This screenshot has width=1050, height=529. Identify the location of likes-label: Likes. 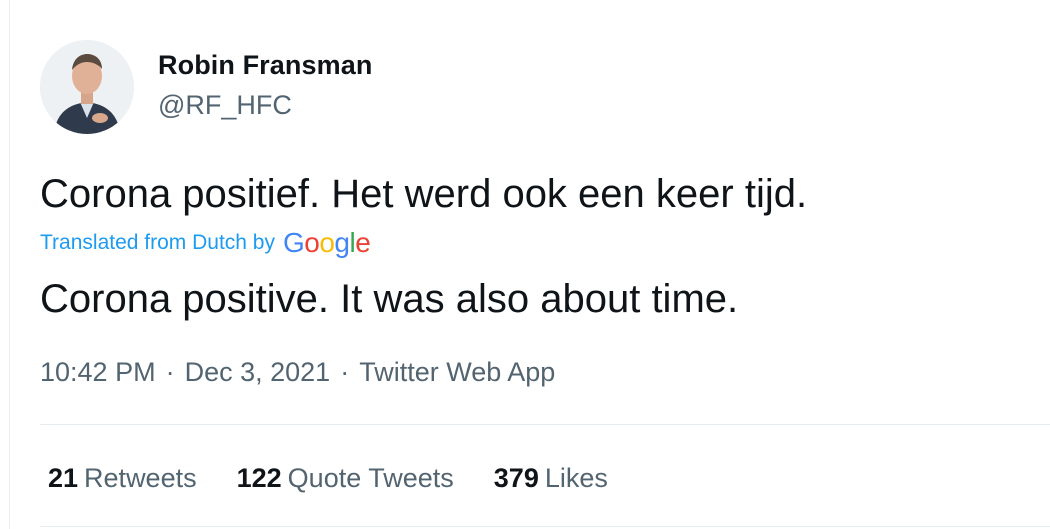
(576, 477).